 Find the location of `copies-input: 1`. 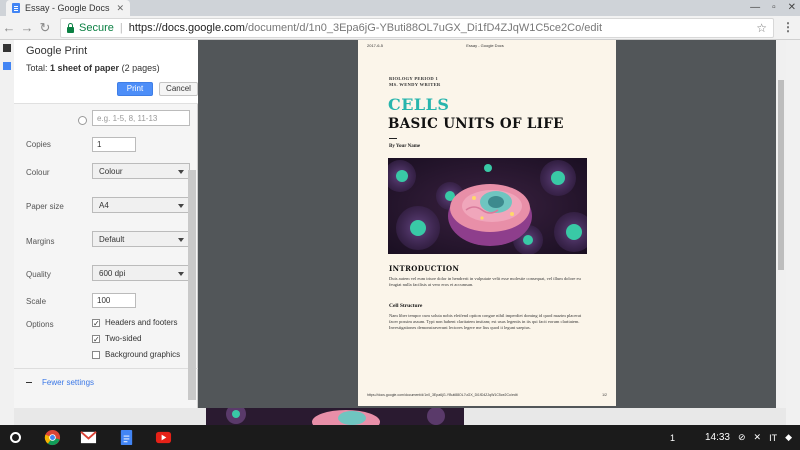

copies-input: 1 is located at coordinates (114, 144).